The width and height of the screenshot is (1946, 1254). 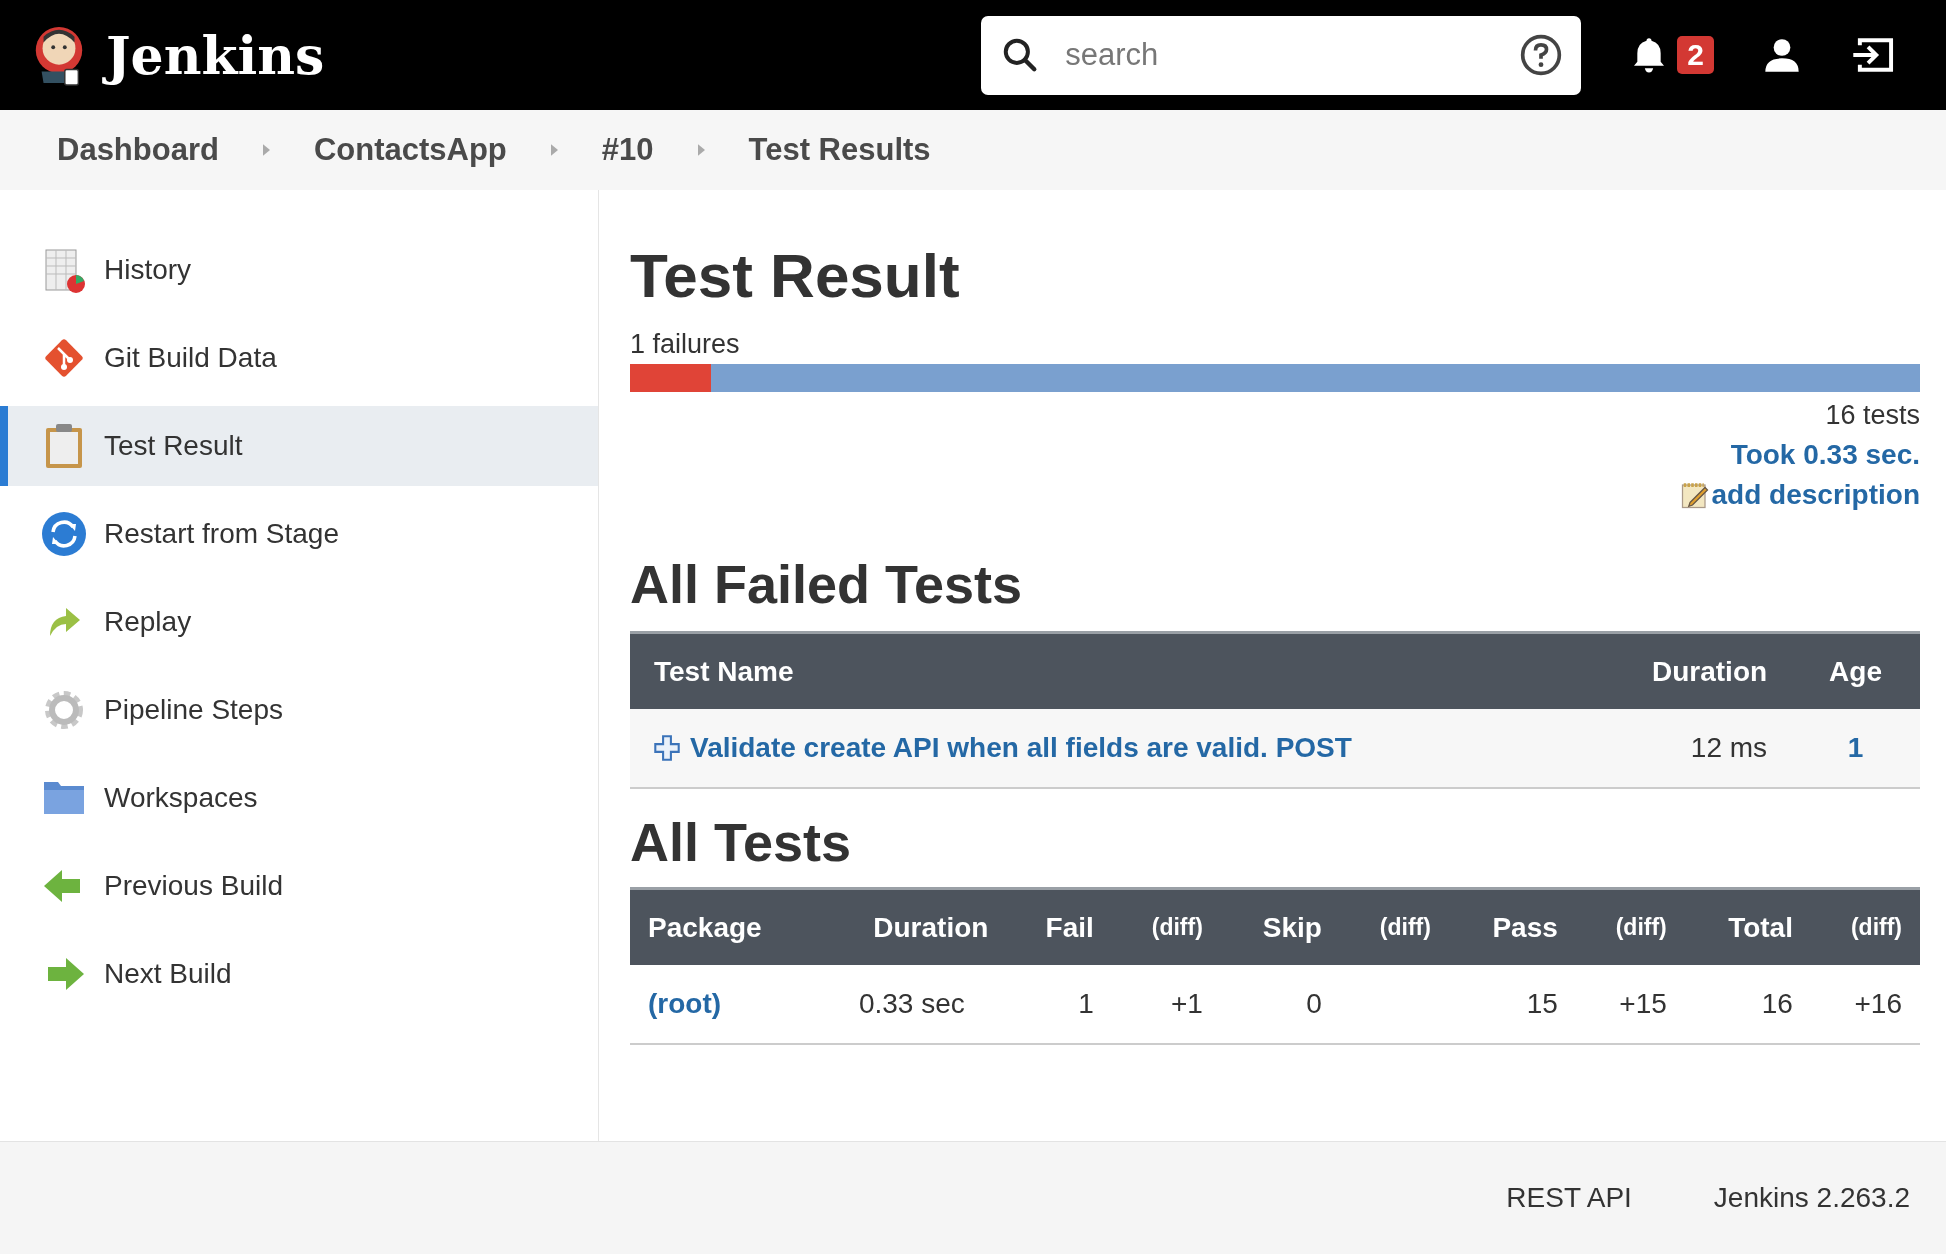 What do you see at coordinates (1280, 926) in the screenshot?
I see `column-header: Skip` at bounding box center [1280, 926].